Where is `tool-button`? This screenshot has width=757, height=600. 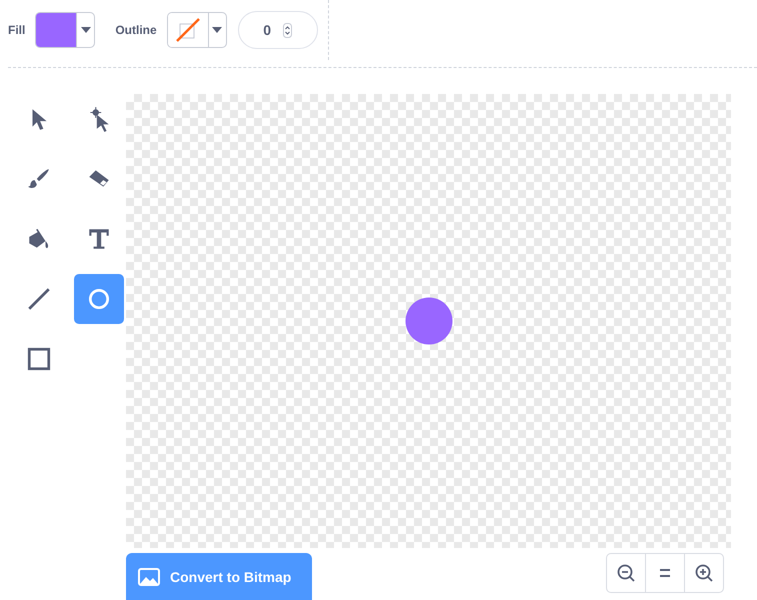
tool-button is located at coordinates (99, 299).